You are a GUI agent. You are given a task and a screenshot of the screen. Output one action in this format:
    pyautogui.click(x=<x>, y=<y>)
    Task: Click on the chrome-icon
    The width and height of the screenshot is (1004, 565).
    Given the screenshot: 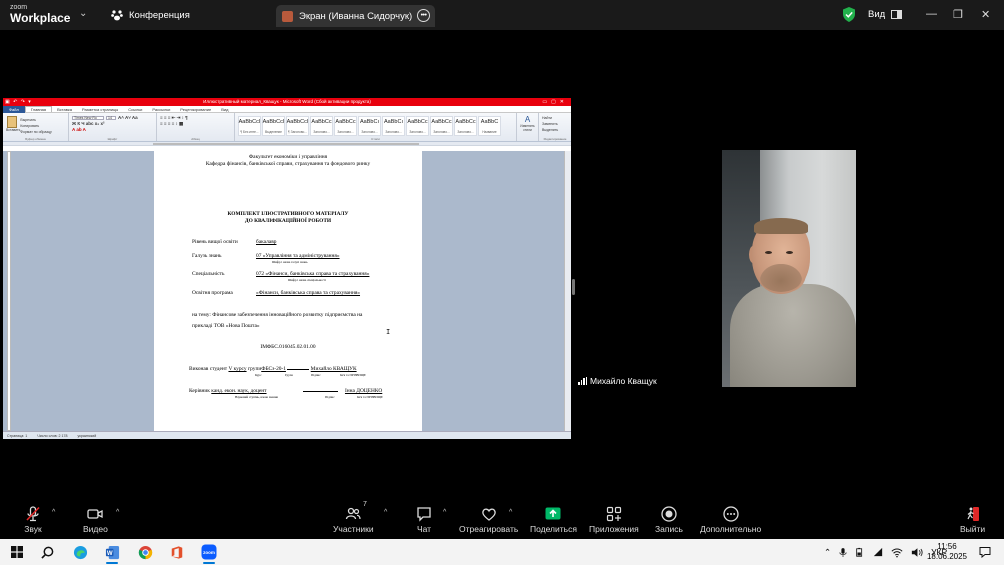 What is the action you would take?
    pyautogui.click(x=145, y=552)
    